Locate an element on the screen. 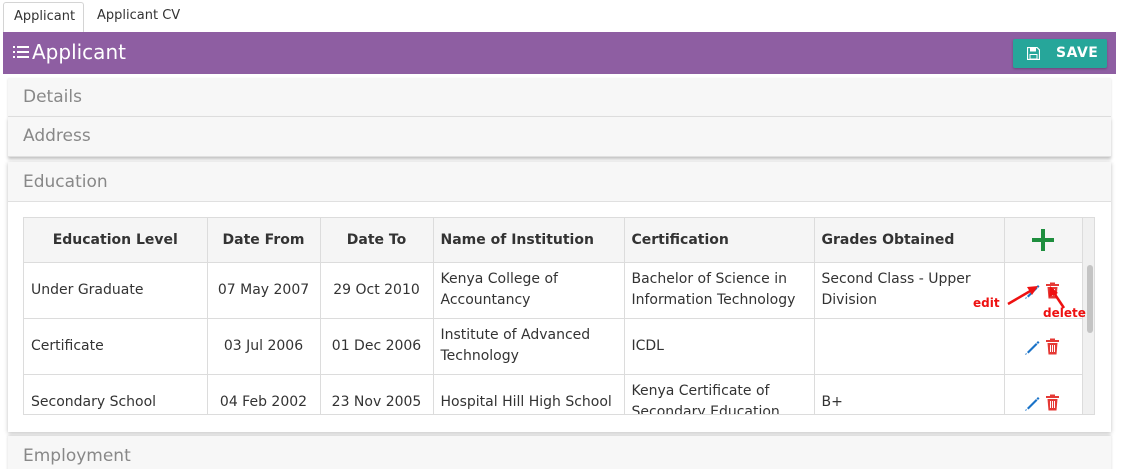 The width and height of the screenshot is (1127, 469). delete-annotation-label: delete is located at coordinates (1064, 313).